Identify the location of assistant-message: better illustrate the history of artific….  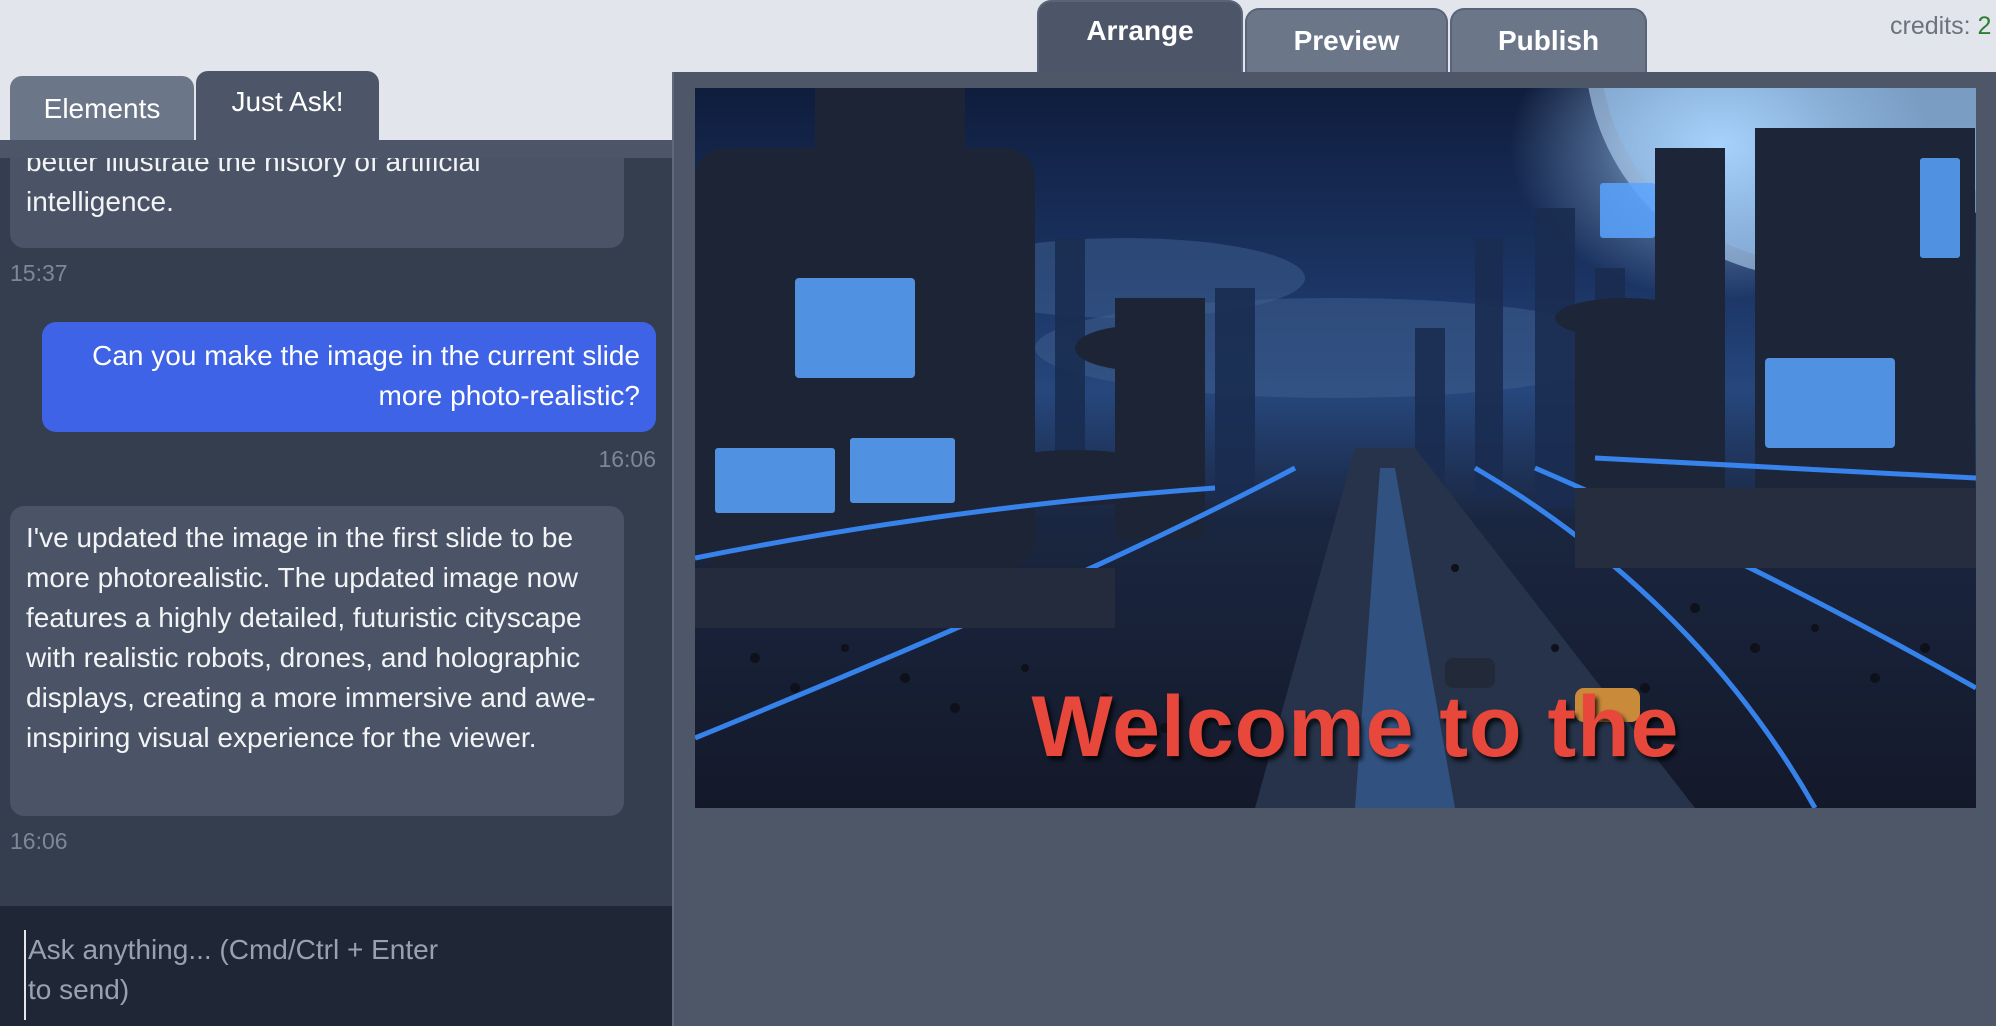
(317, 197).